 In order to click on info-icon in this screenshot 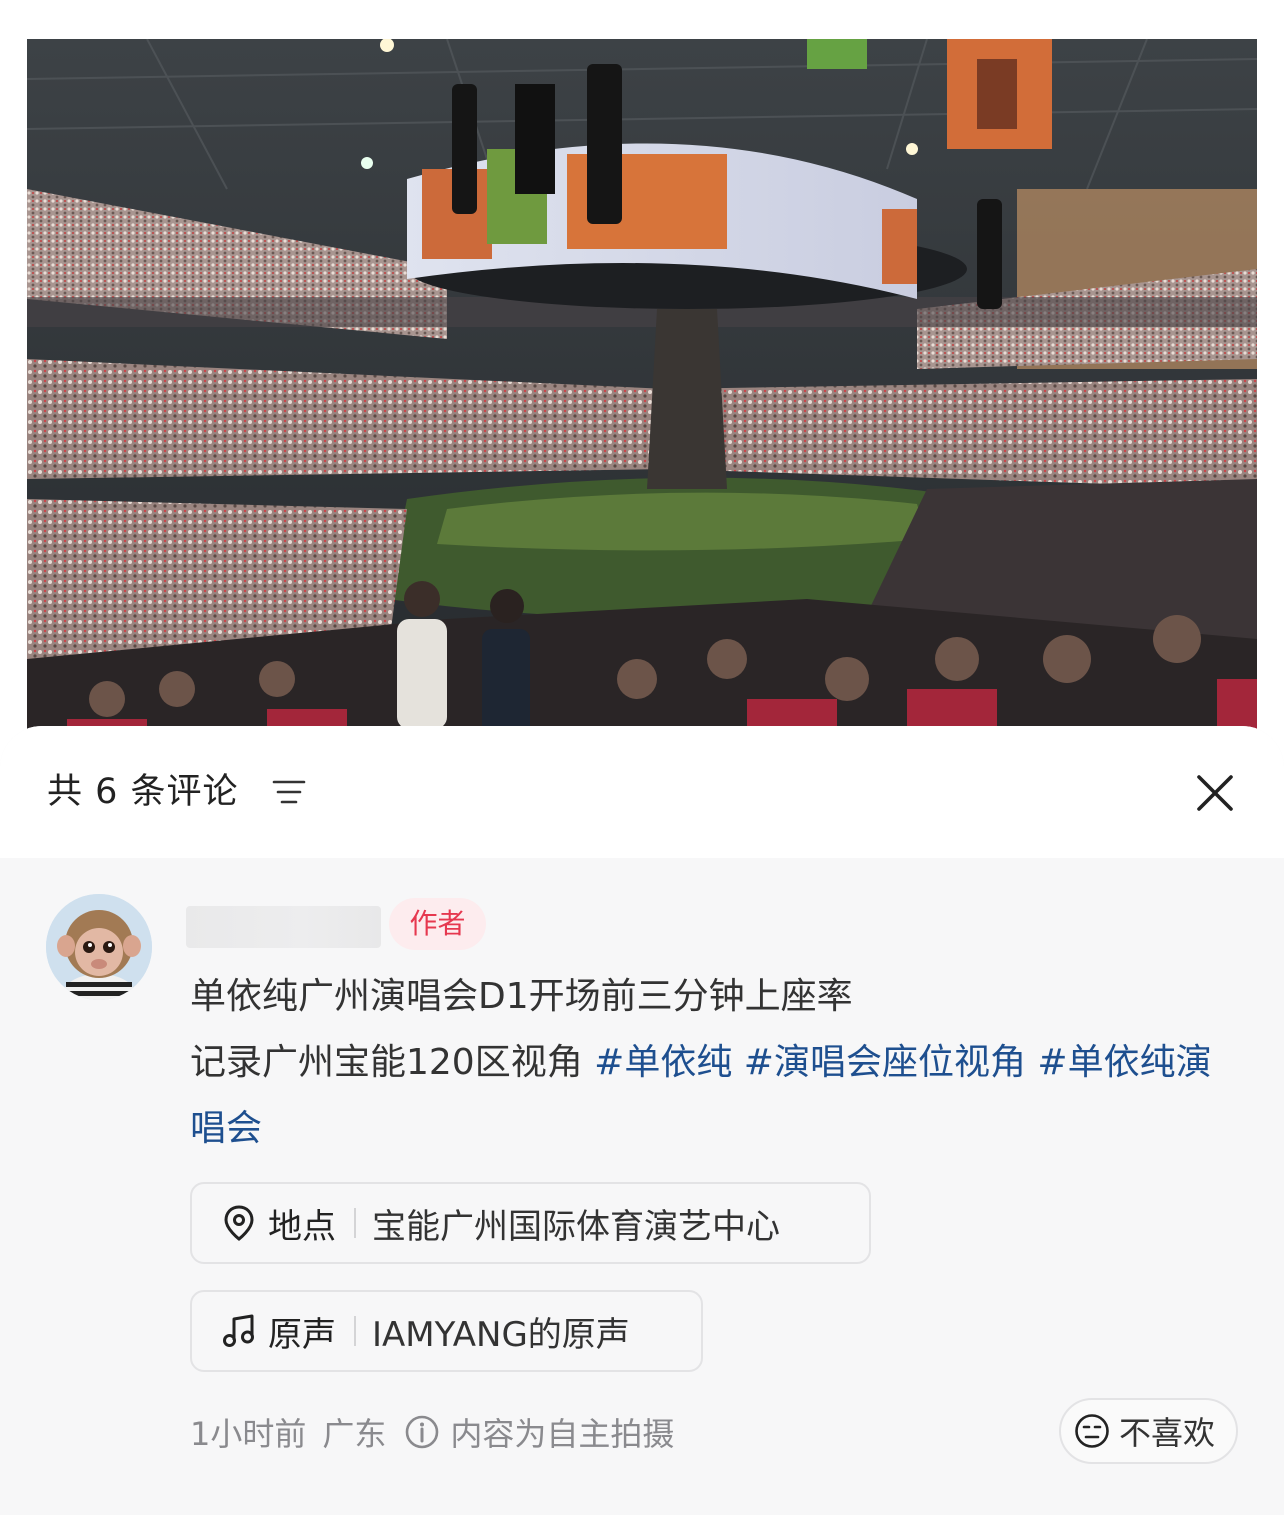, I will do `click(422, 1432)`.